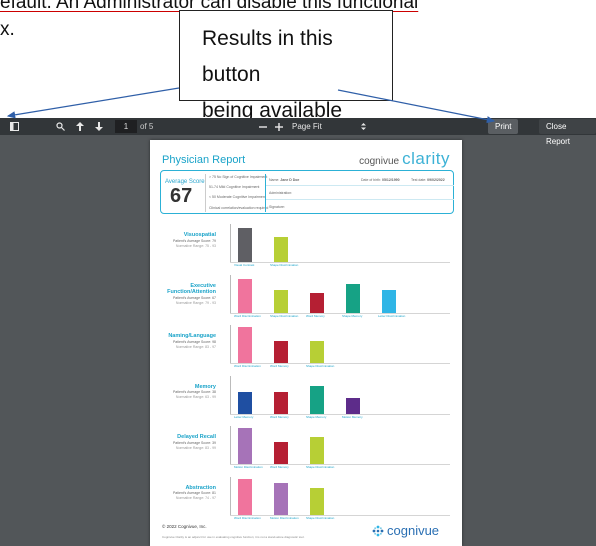 The image size is (596, 546). I want to click on page-number-input: 1, so click(126, 126).